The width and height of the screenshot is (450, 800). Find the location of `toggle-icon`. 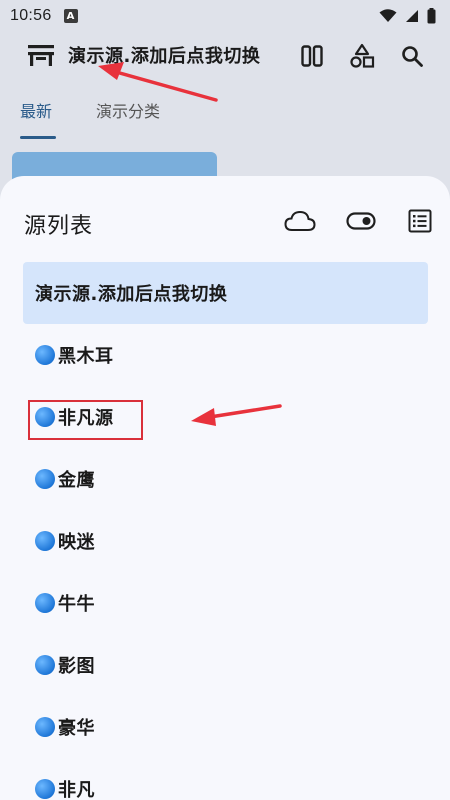

toggle-icon is located at coordinates (361, 221).